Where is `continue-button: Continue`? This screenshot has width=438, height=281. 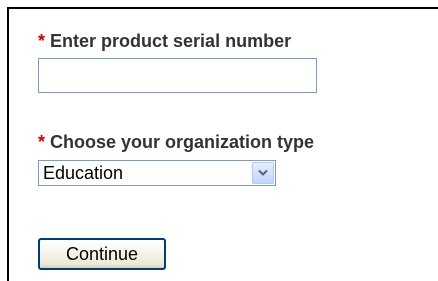
continue-button: Continue is located at coordinates (102, 254).